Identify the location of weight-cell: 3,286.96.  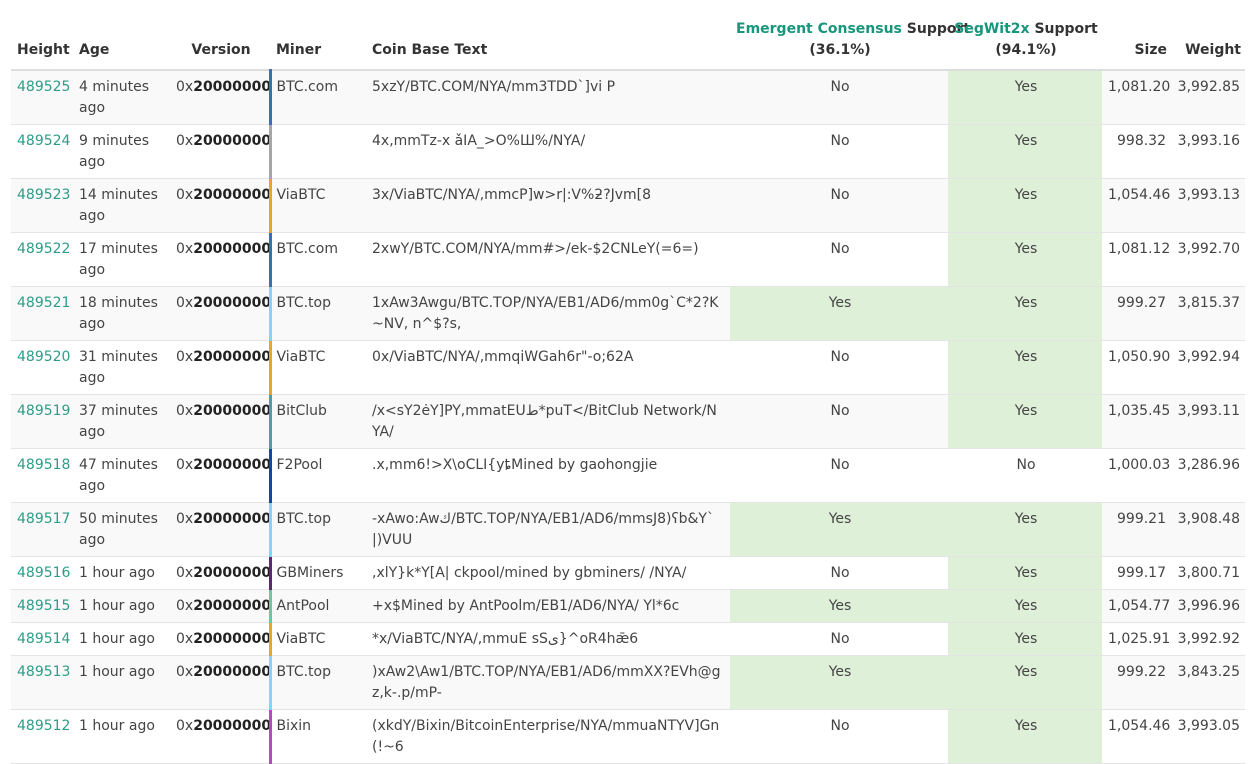
(1208, 475).